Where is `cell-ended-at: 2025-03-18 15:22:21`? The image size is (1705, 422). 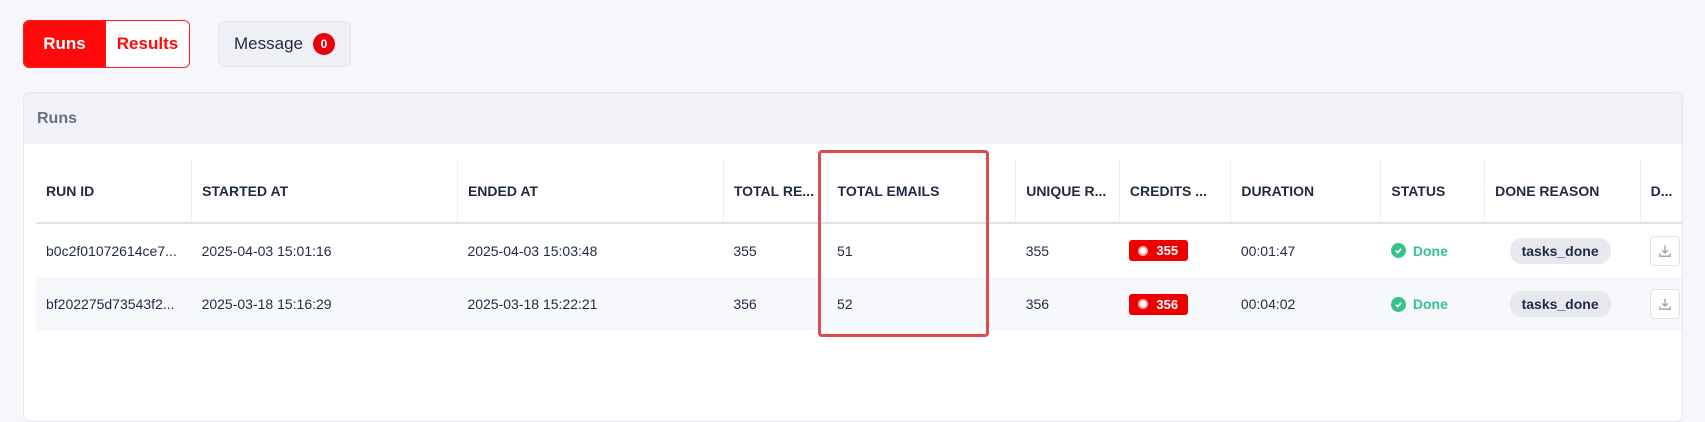 cell-ended-at: 2025-03-18 15:22:21 is located at coordinates (590, 304).